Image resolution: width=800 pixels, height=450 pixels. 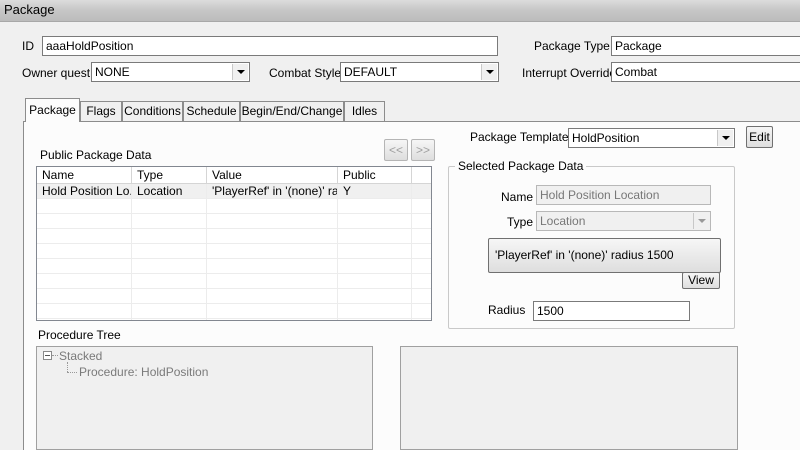 I want to click on owner-quest-value: NONE, so click(x=112, y=72).